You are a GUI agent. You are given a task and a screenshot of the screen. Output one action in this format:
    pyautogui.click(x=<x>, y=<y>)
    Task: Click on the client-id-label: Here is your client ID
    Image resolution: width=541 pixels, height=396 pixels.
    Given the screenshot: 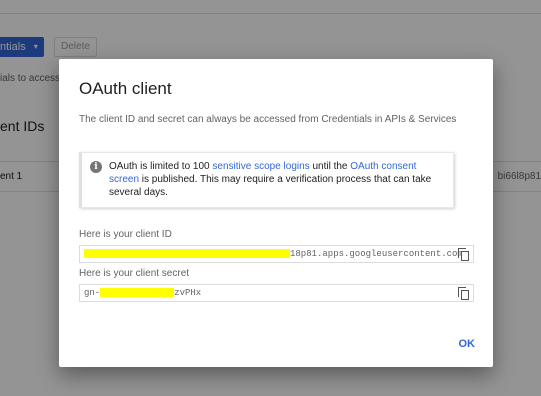 What is the action you would take?
    pyautogui.click(x=125, y=234)
    